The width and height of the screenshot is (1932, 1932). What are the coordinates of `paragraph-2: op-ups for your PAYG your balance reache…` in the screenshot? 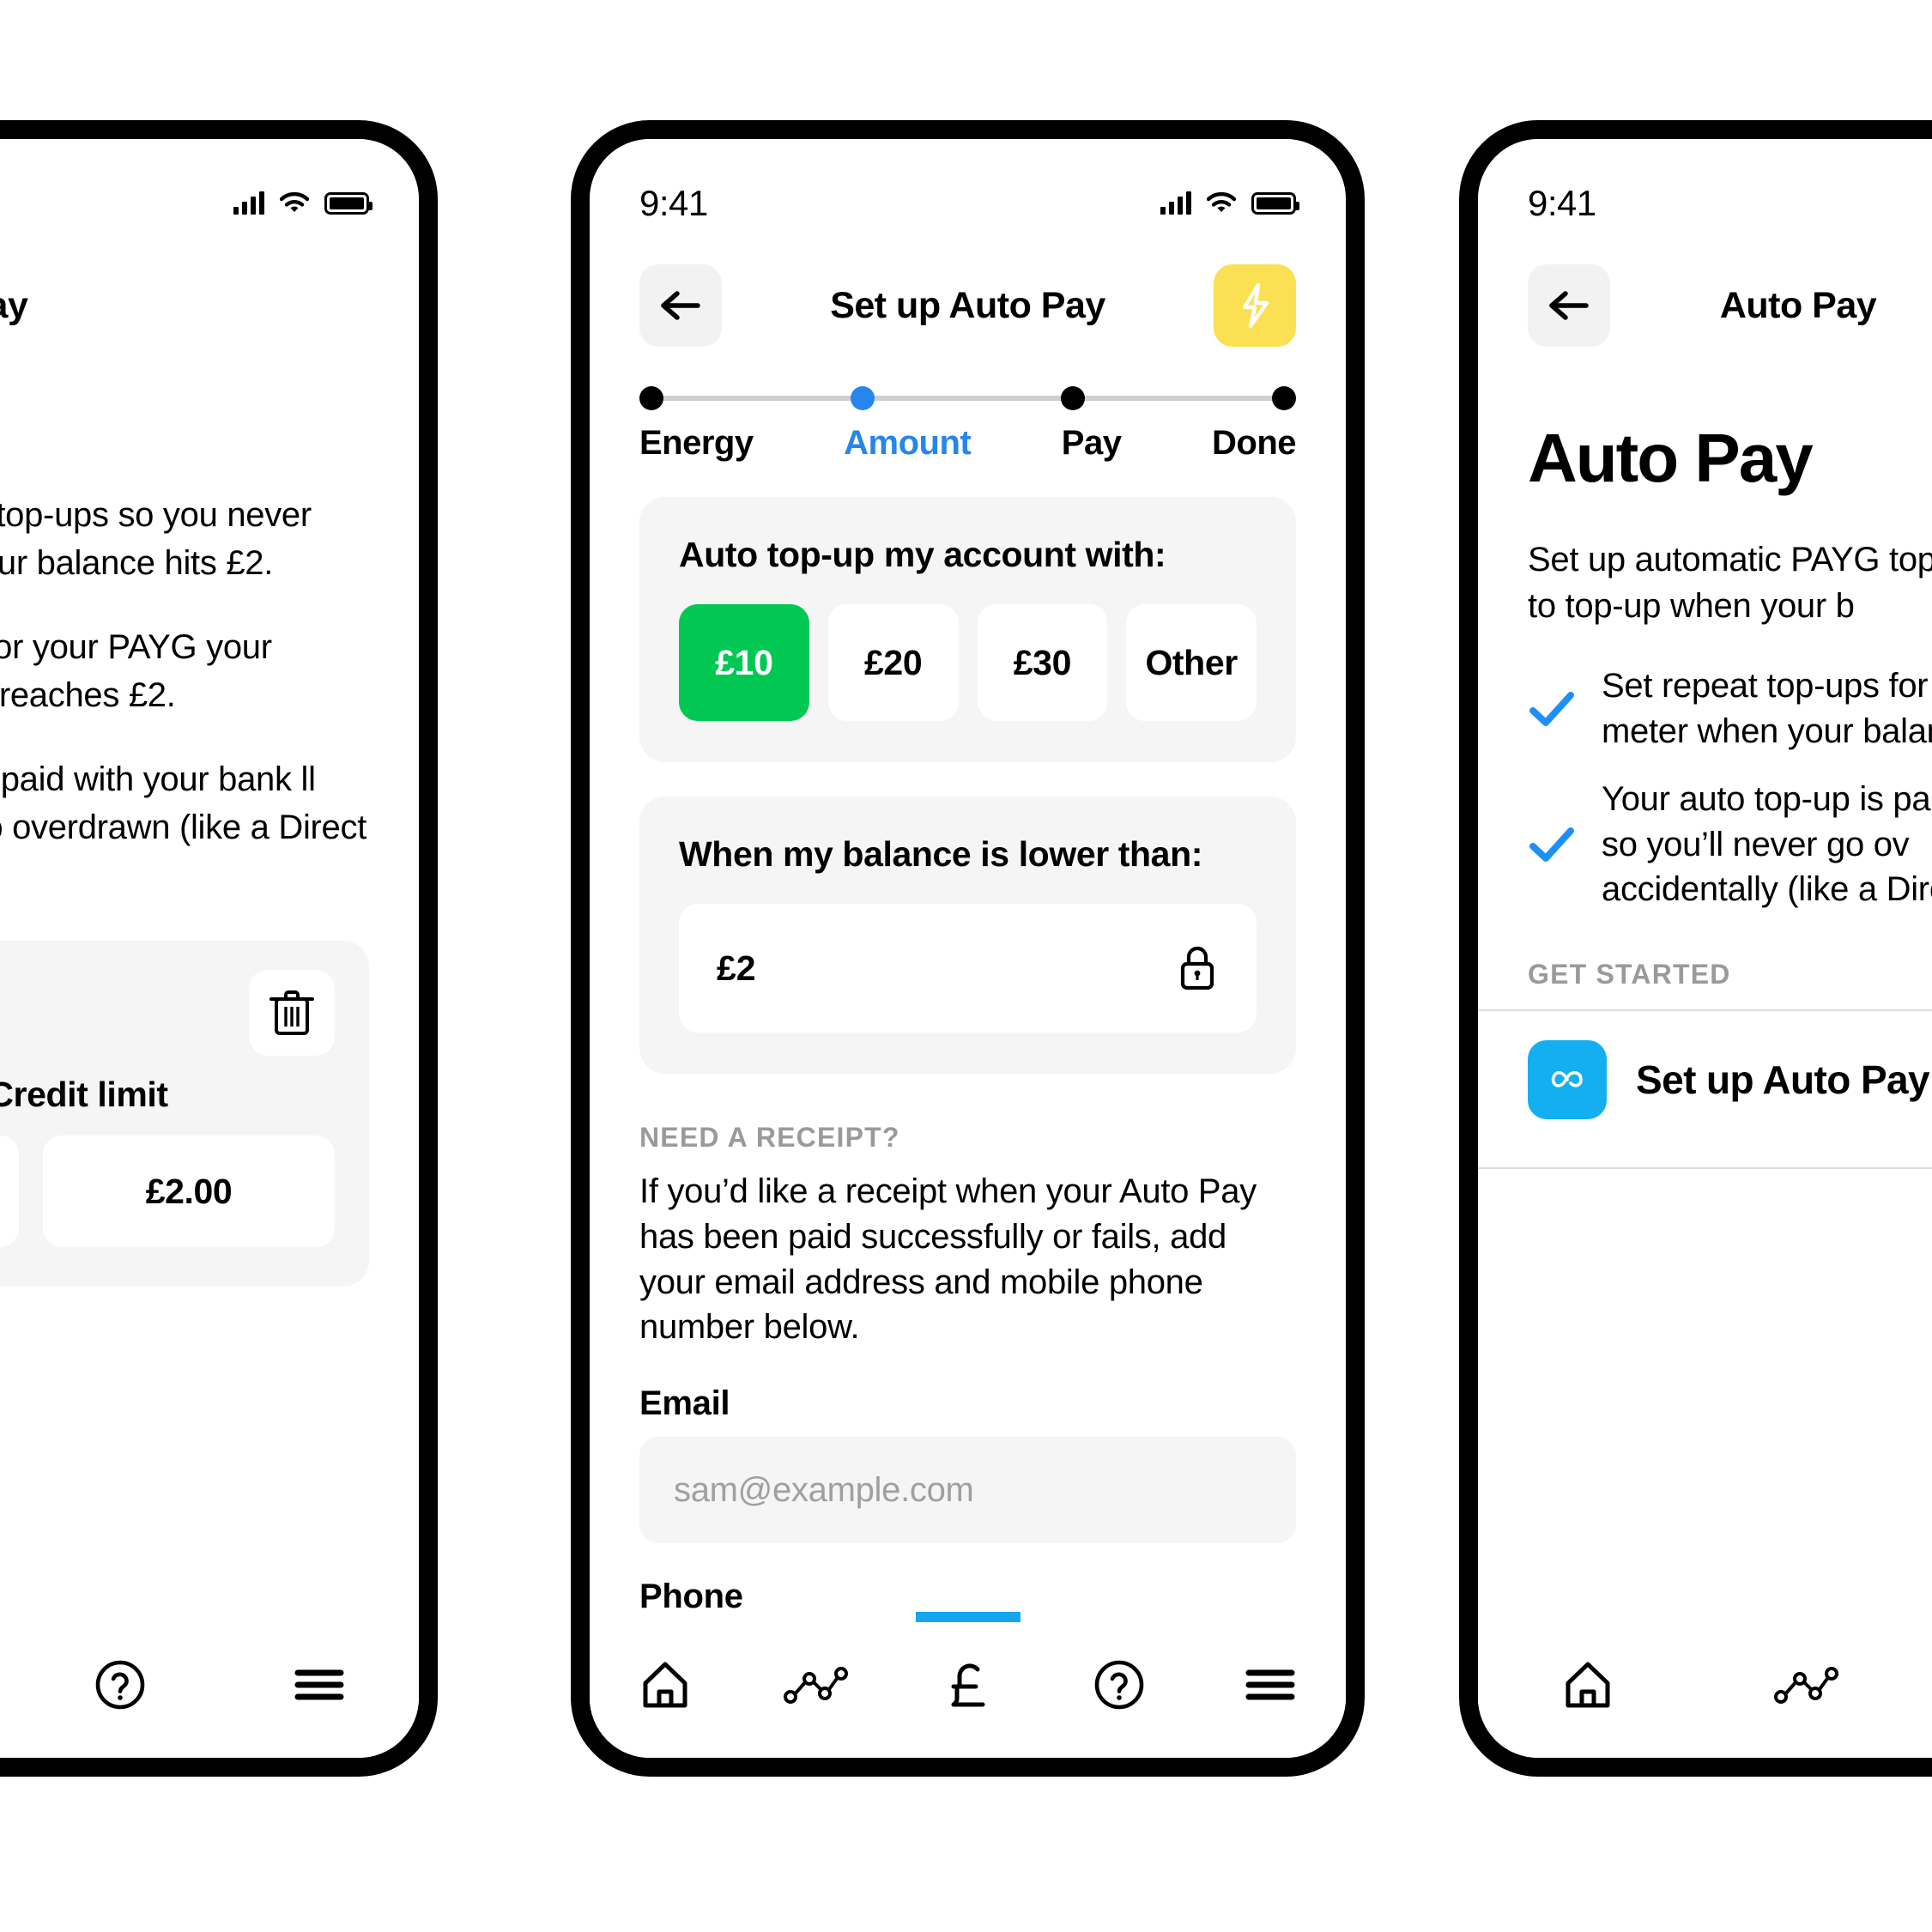 It's located at (136, 671).